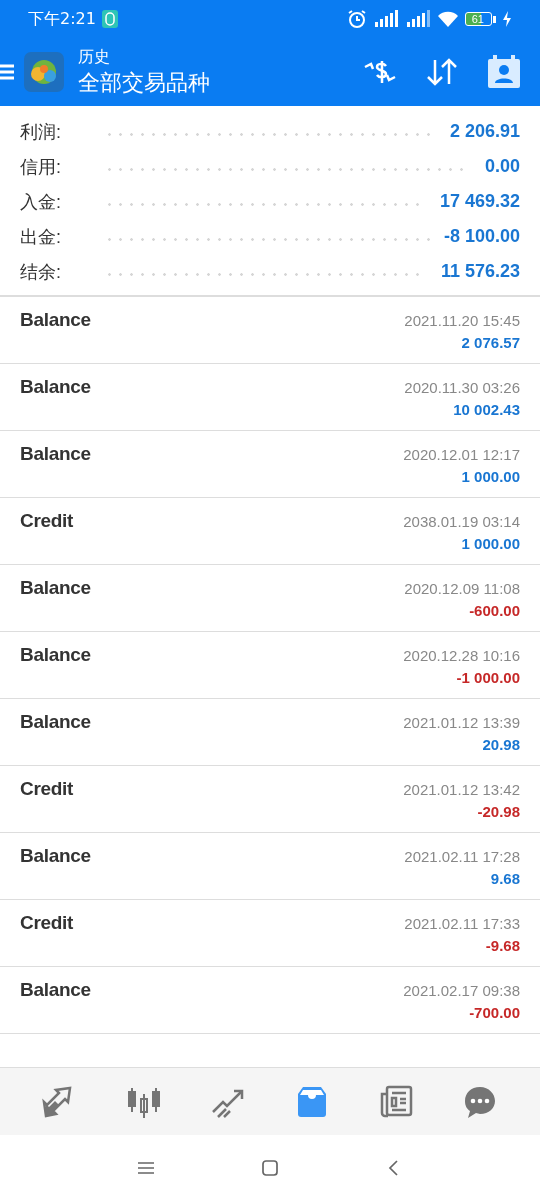 The height and width of the screenshot is (1200, 540). I want to click on transaction-row: Balance 2021.02.11 17:28 9.68, so click(270, 866).